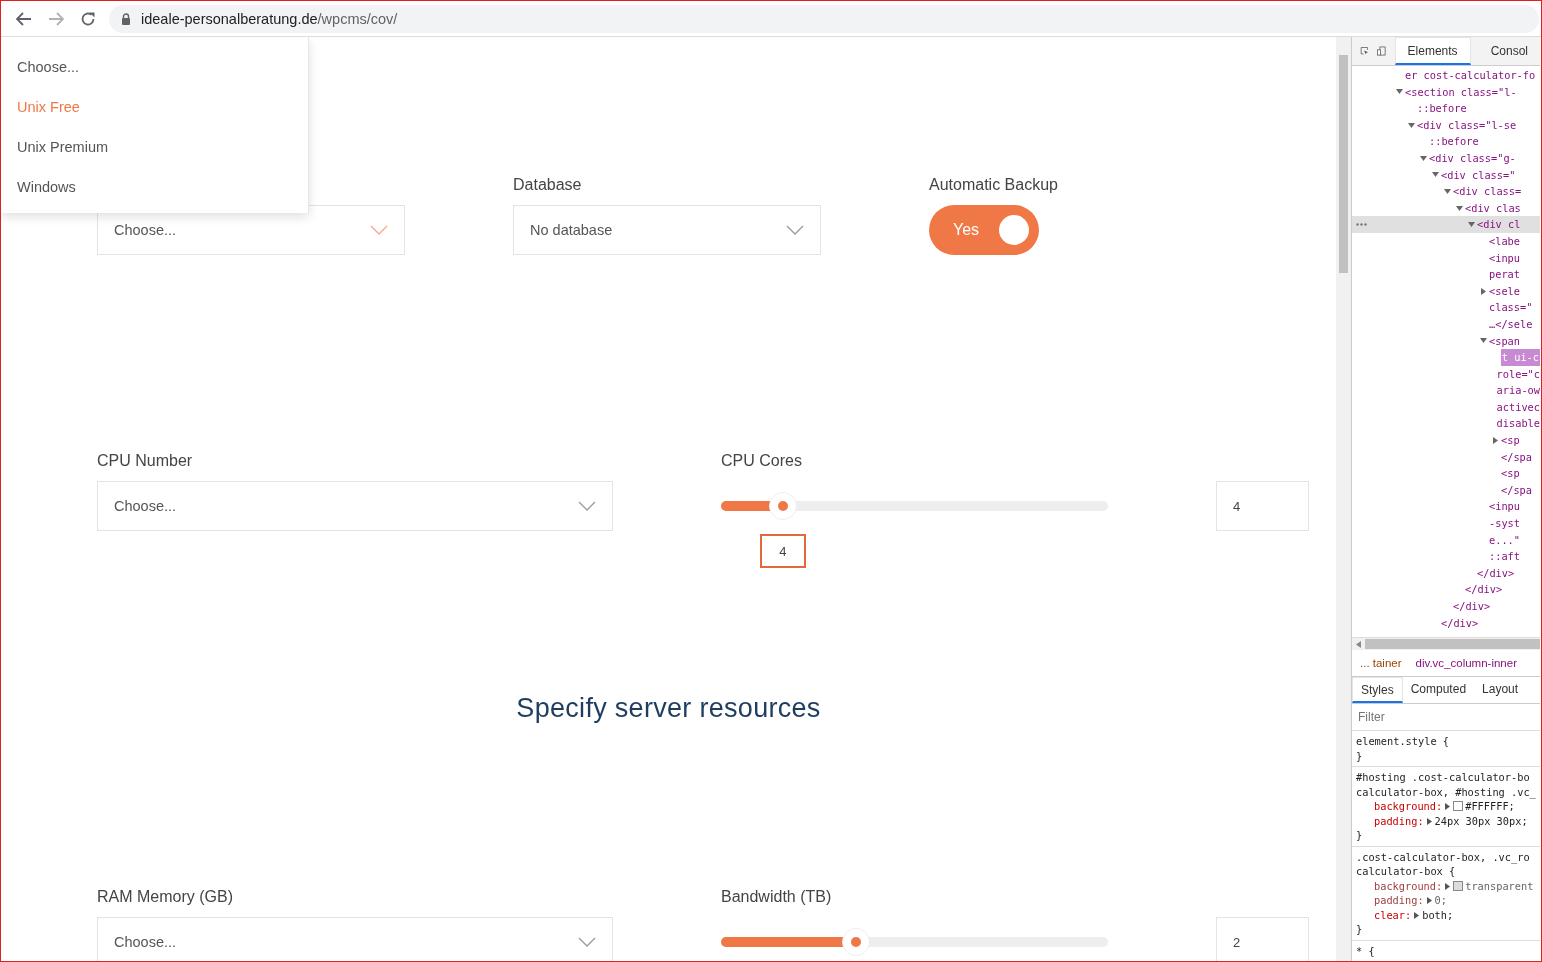 This screenshot has width=1542, height=962. I want to click on dom-code-line: <div class=, so click(1487, 191).